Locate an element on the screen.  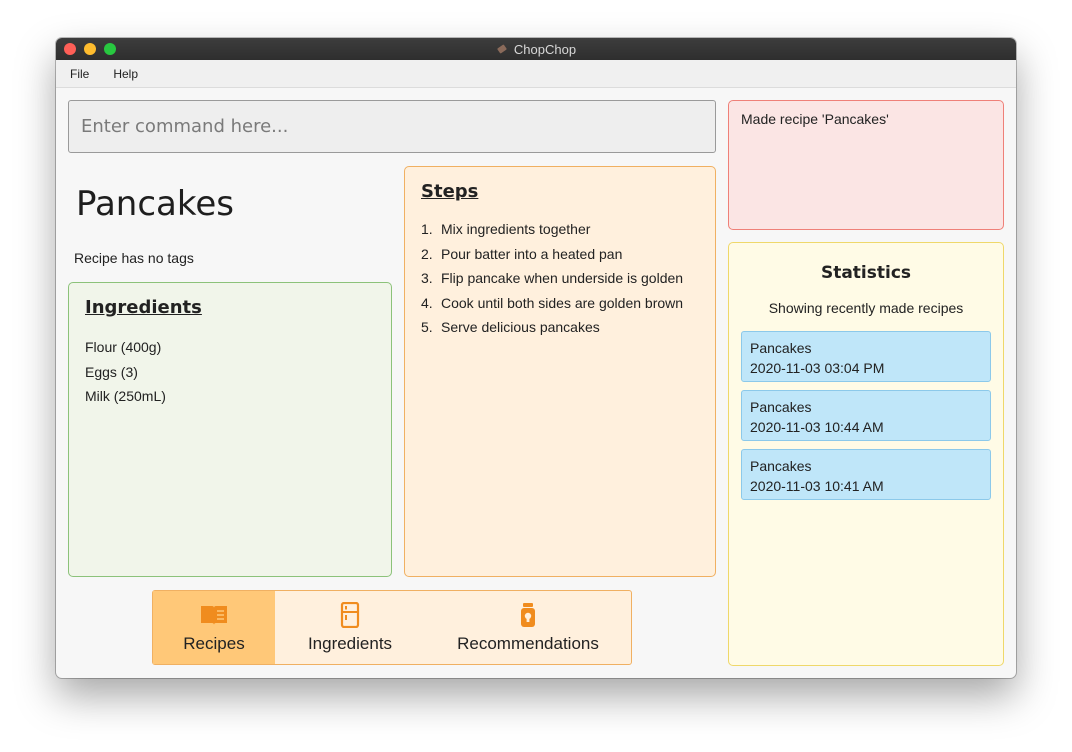
ingredients-list: Flour (400g) Eggs (3) Milk (250mL) is located at coordinates (125, 372).